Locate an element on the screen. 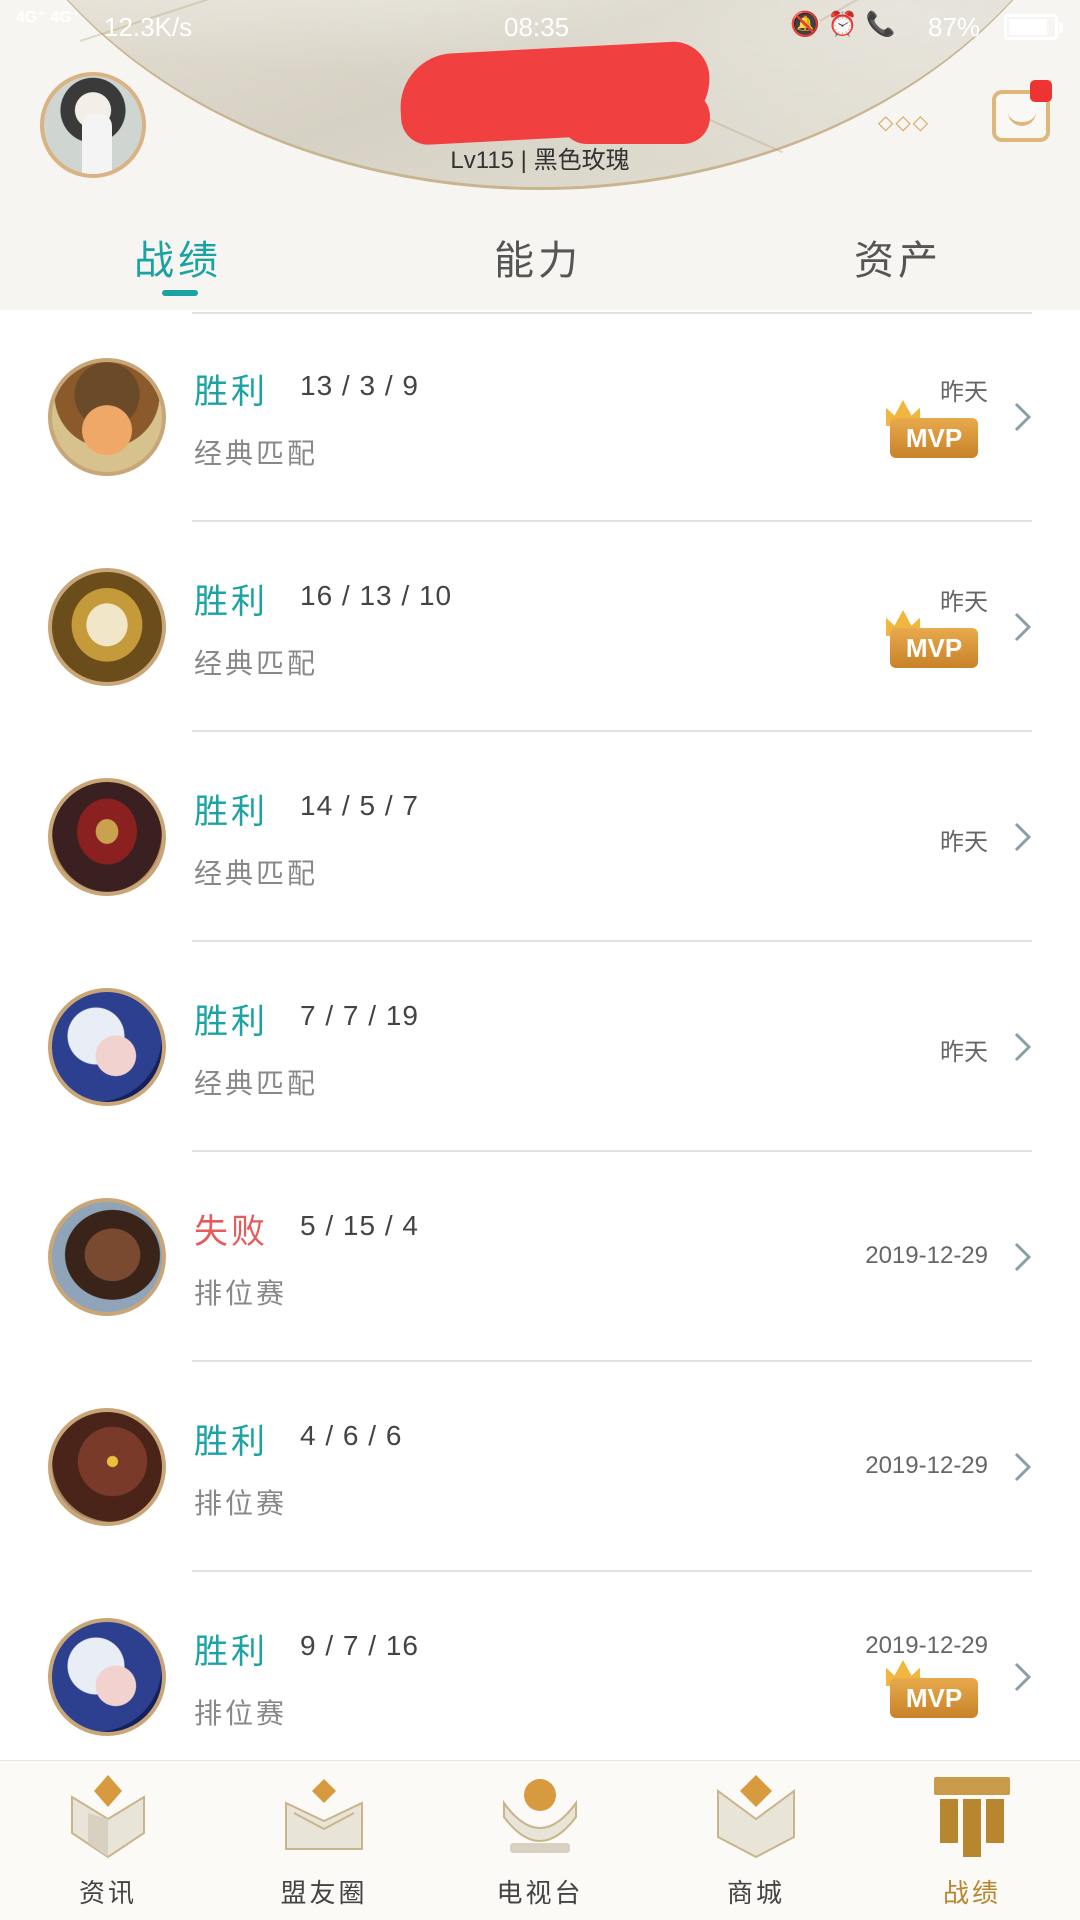 This screenshot has height=1920, width=1080. nav-tv: 电视台 is located at coordinates (540, 1840).